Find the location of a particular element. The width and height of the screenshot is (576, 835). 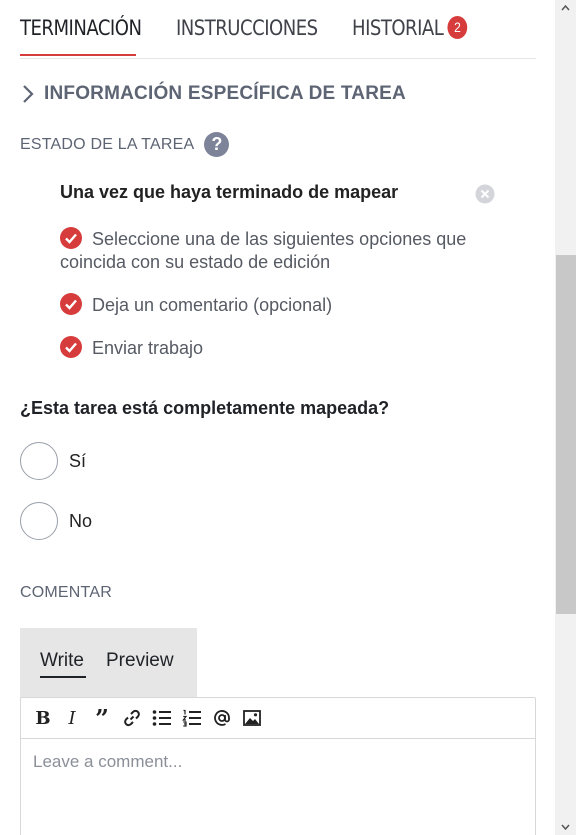

vertical-scrollbar is located at coordinates (565, 417).